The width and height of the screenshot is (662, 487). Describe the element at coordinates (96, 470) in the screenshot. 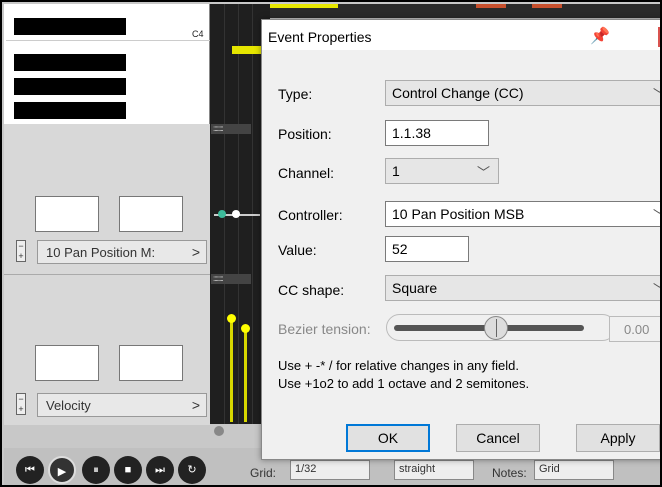

I see `pause-icon: ⏸` at that location.